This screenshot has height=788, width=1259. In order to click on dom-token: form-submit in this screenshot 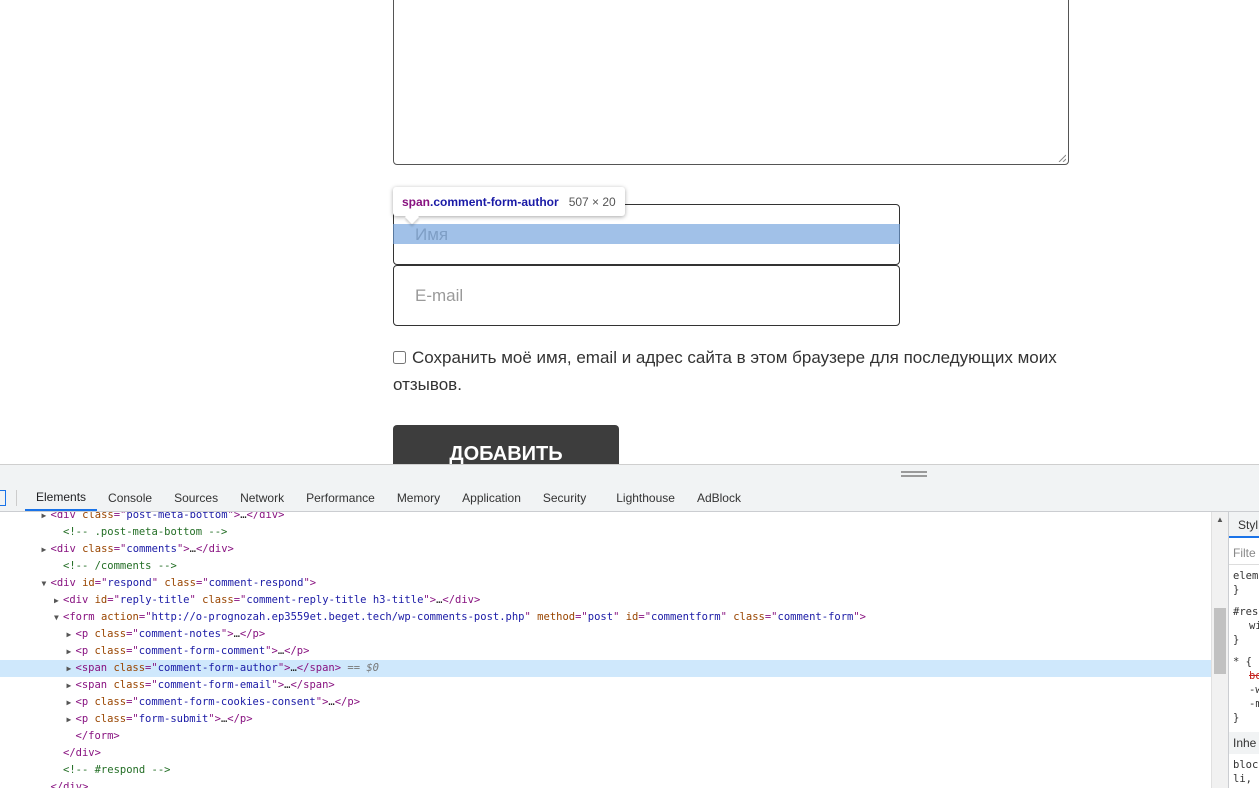, I will do `click(173, 719)`.